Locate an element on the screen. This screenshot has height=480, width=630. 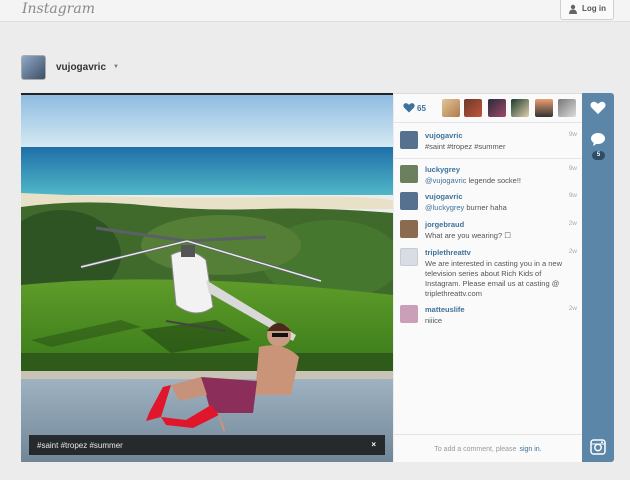
login-button: Log in is located at coordinates (587, 10).